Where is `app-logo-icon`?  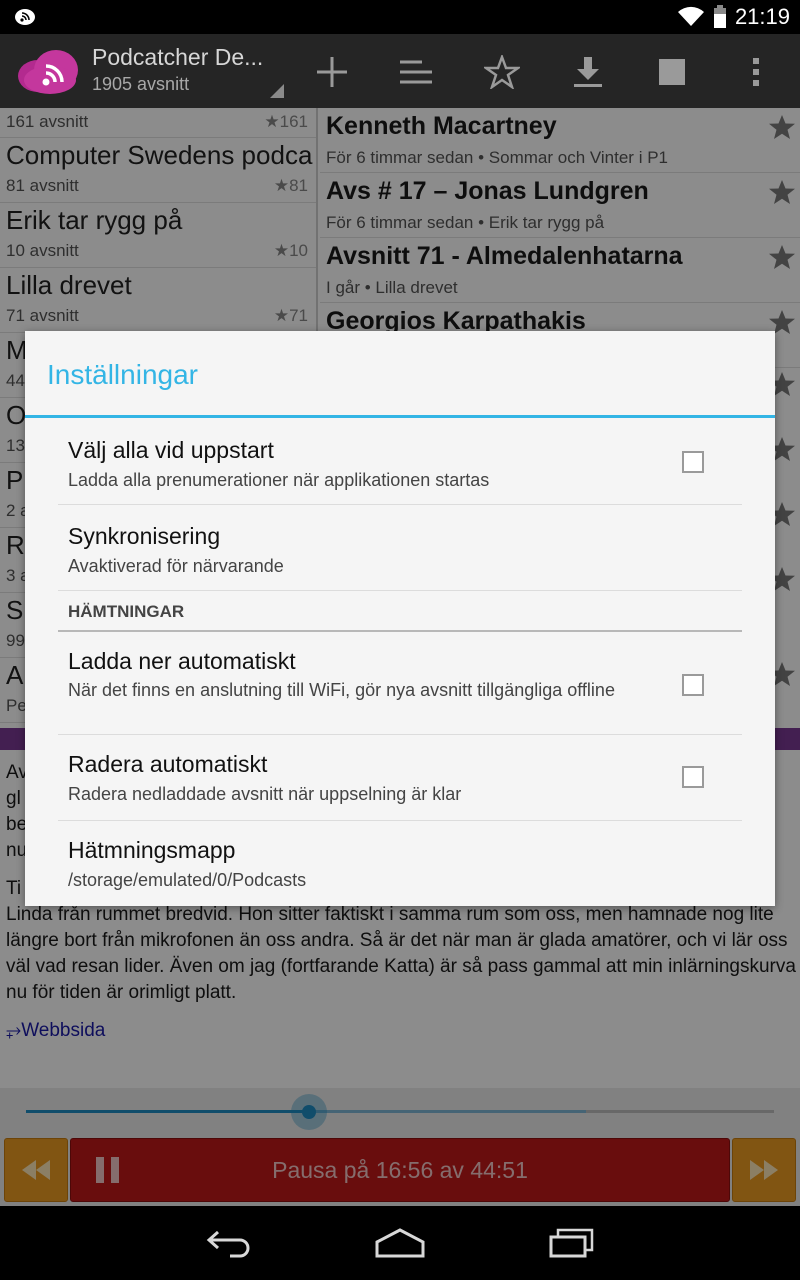
app-logo-icon is located at coordinates (48, 71).